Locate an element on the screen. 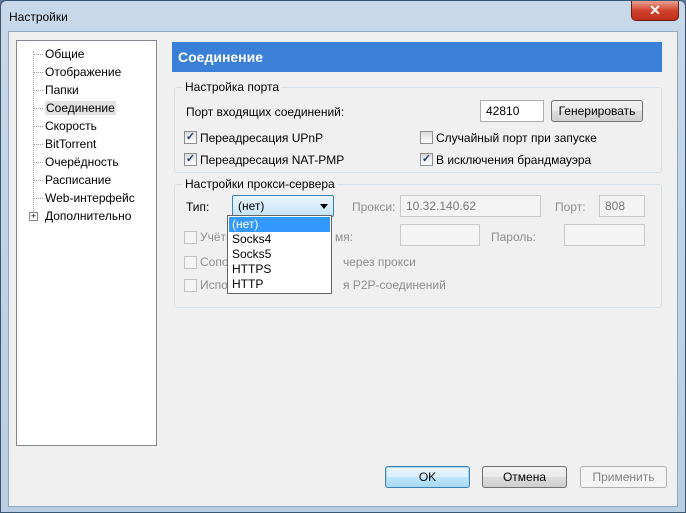 The width and height of the screenshot is (686, 513). page-title: Соединение is located at coordinates (417, 57).